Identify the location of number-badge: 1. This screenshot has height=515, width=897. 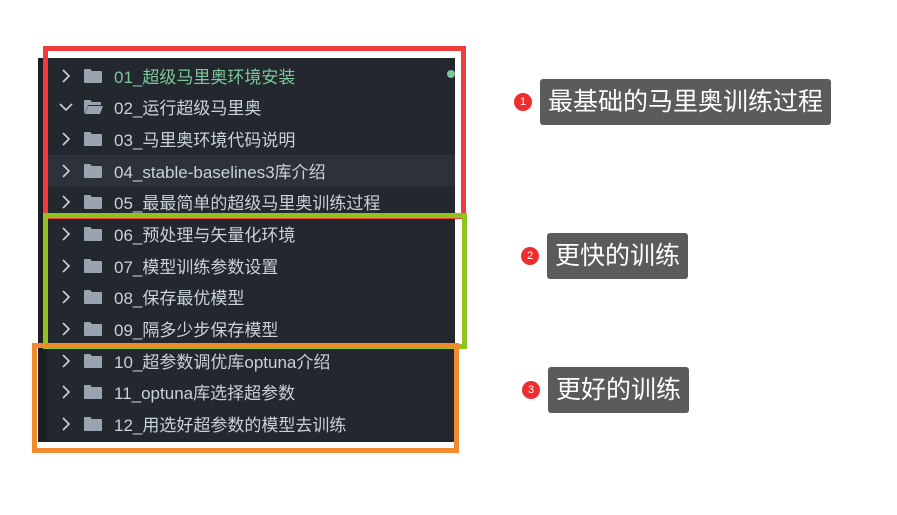
(523, 102).